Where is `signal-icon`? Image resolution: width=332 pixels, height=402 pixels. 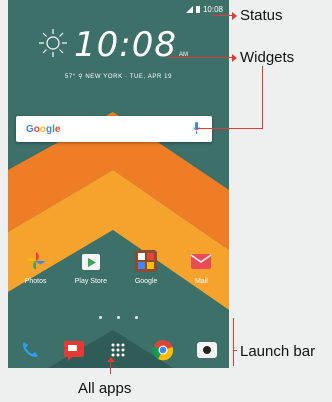
signal-icon is located at coordinates (189, 9).